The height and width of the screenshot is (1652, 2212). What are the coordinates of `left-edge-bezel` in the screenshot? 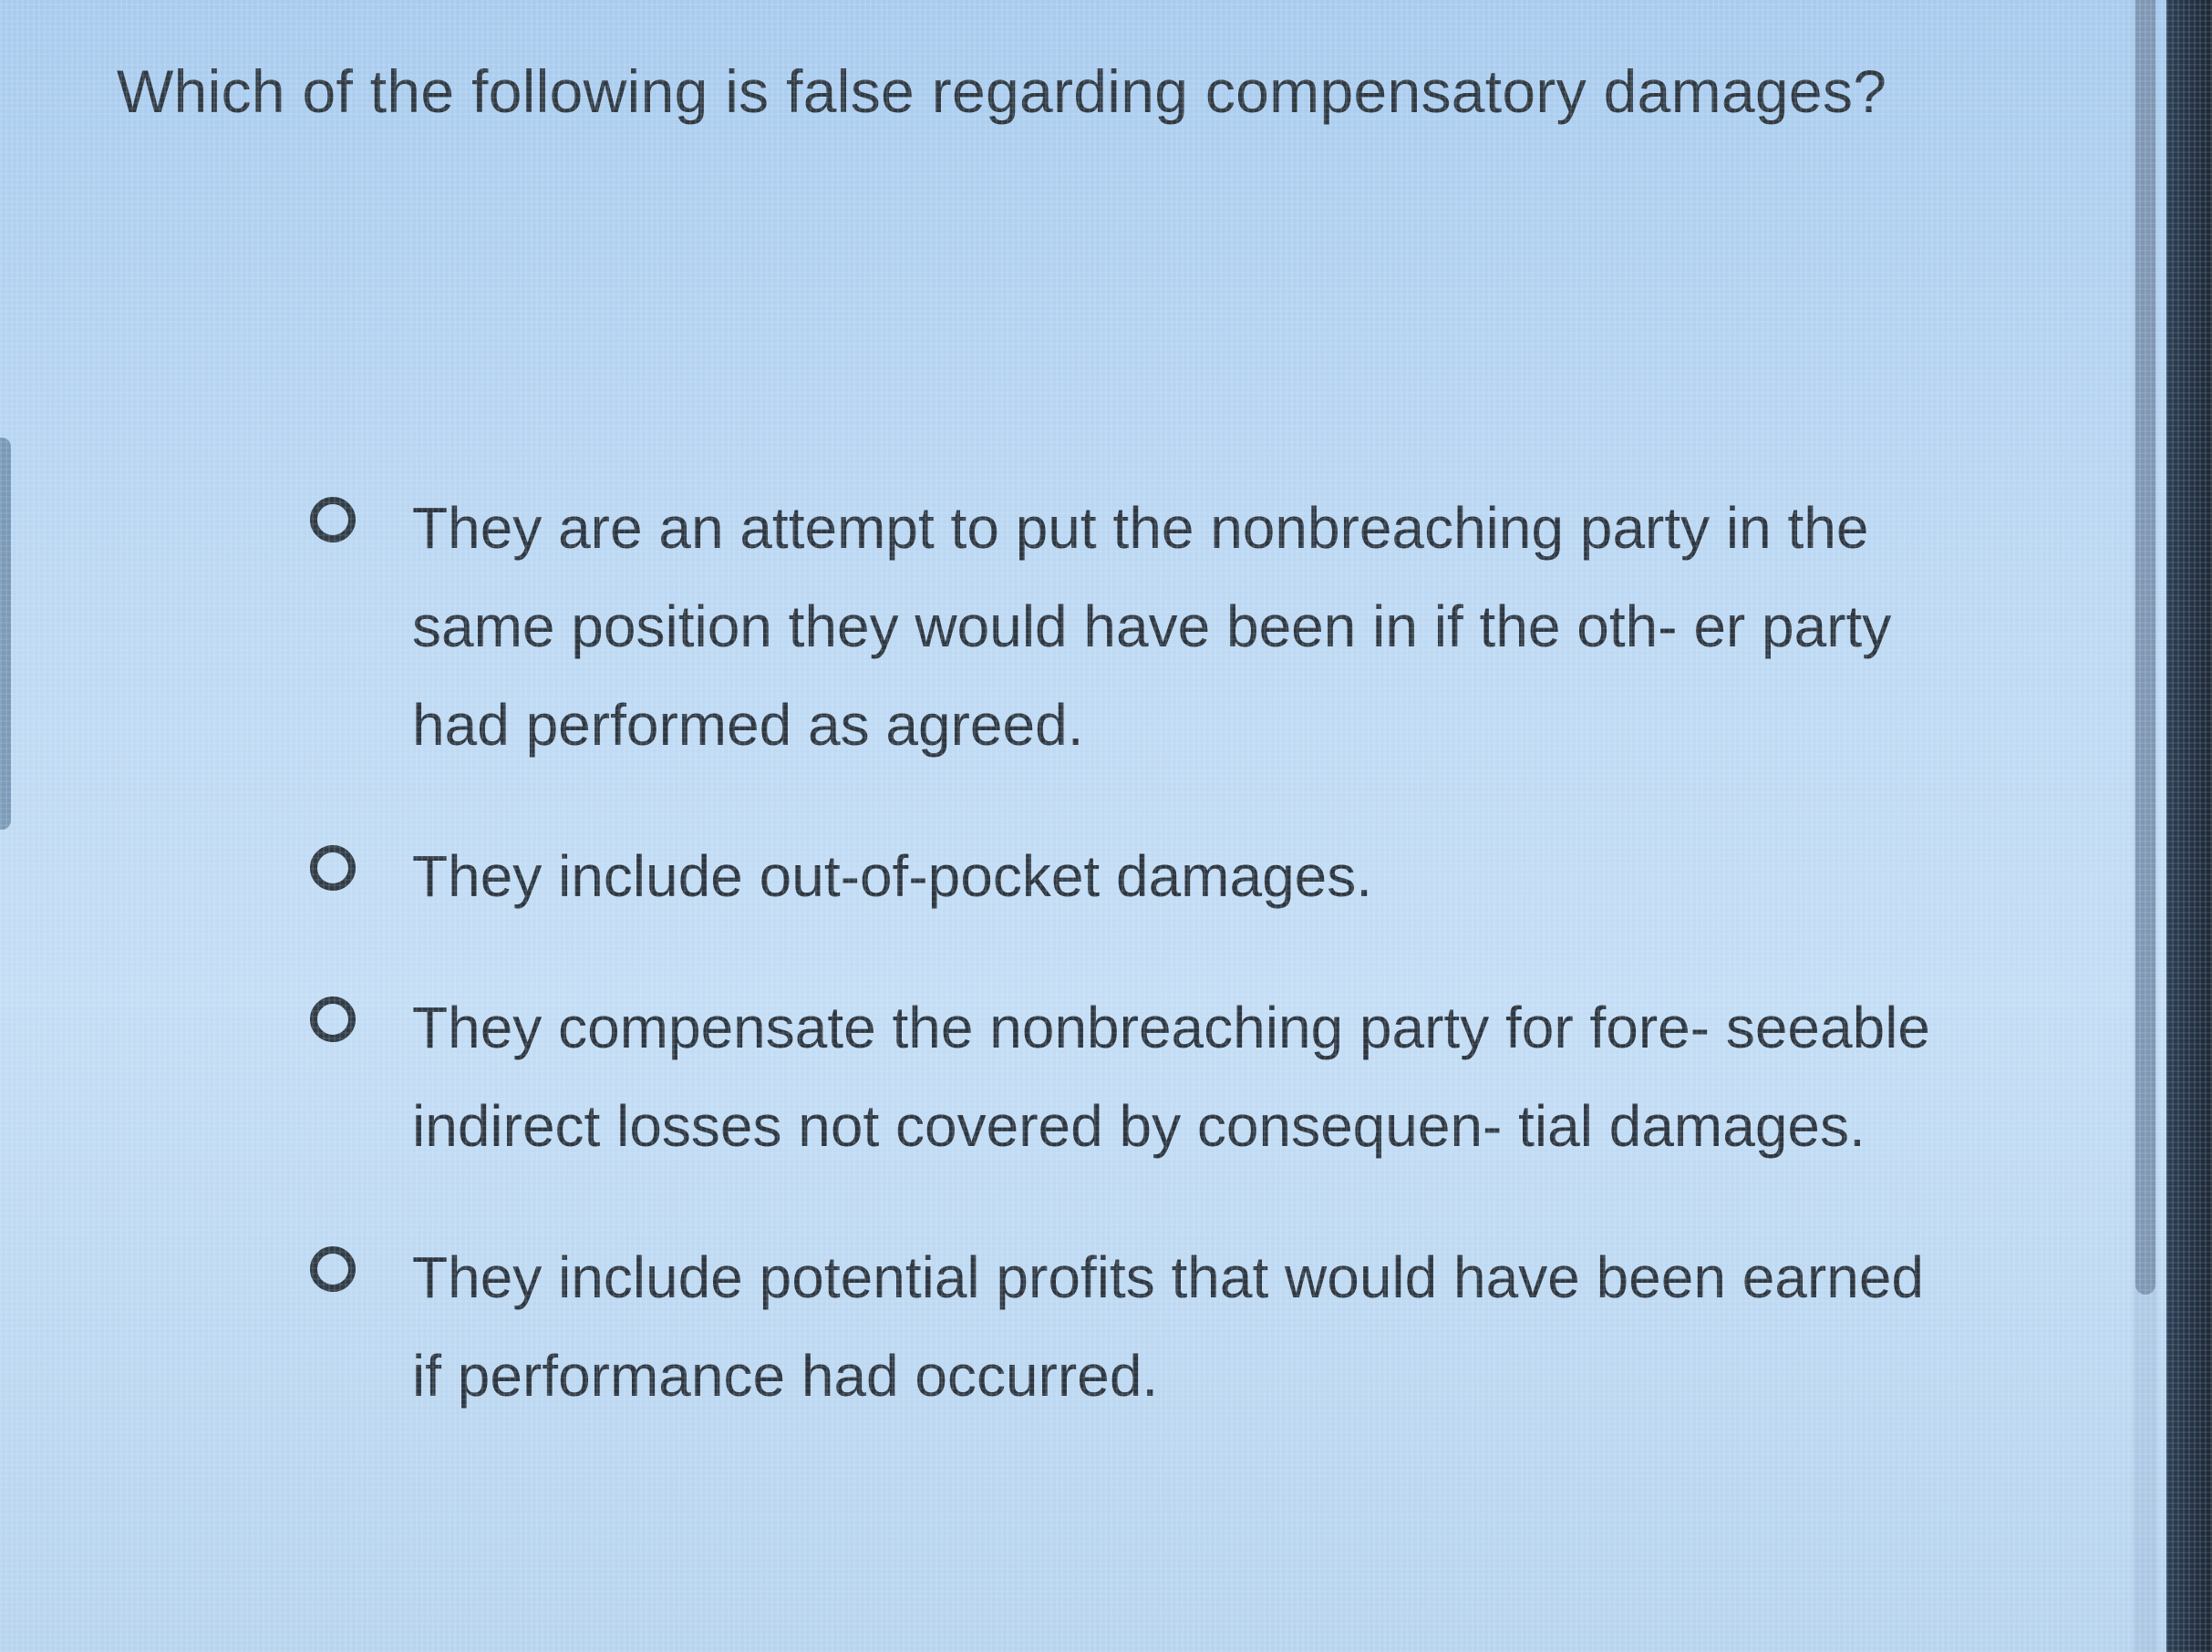 It's located at (5, 634).